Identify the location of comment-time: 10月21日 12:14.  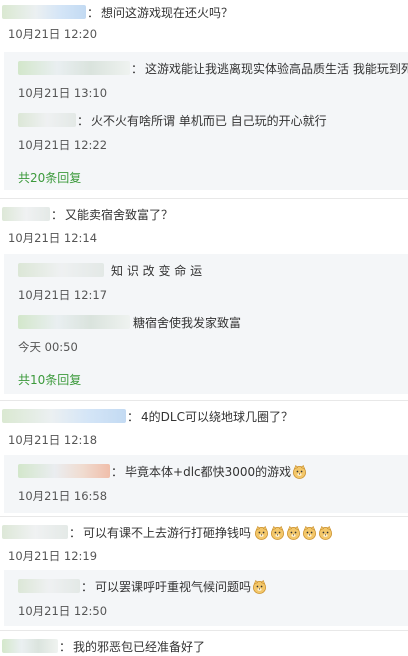
(53, 238).